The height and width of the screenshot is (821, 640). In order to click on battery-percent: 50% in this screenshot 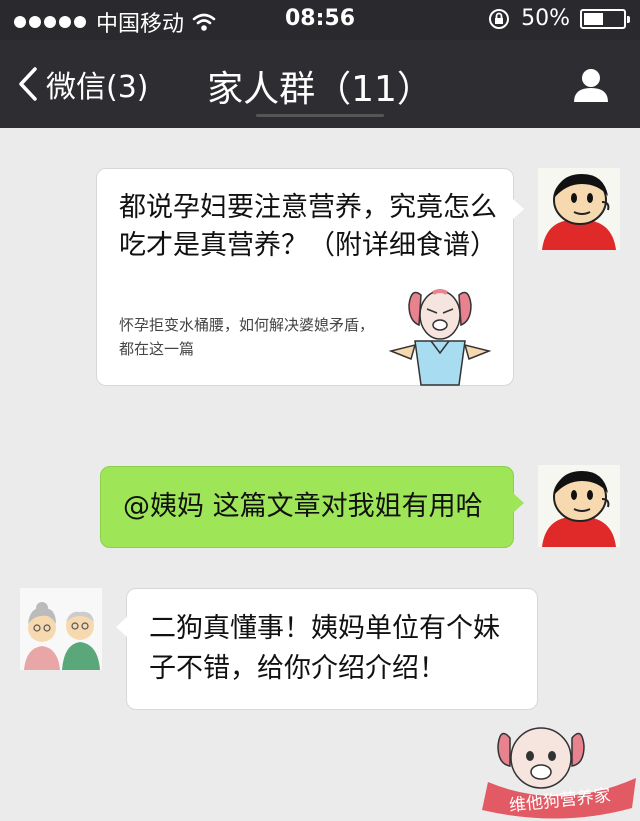, I will do `click(545, 18)`.